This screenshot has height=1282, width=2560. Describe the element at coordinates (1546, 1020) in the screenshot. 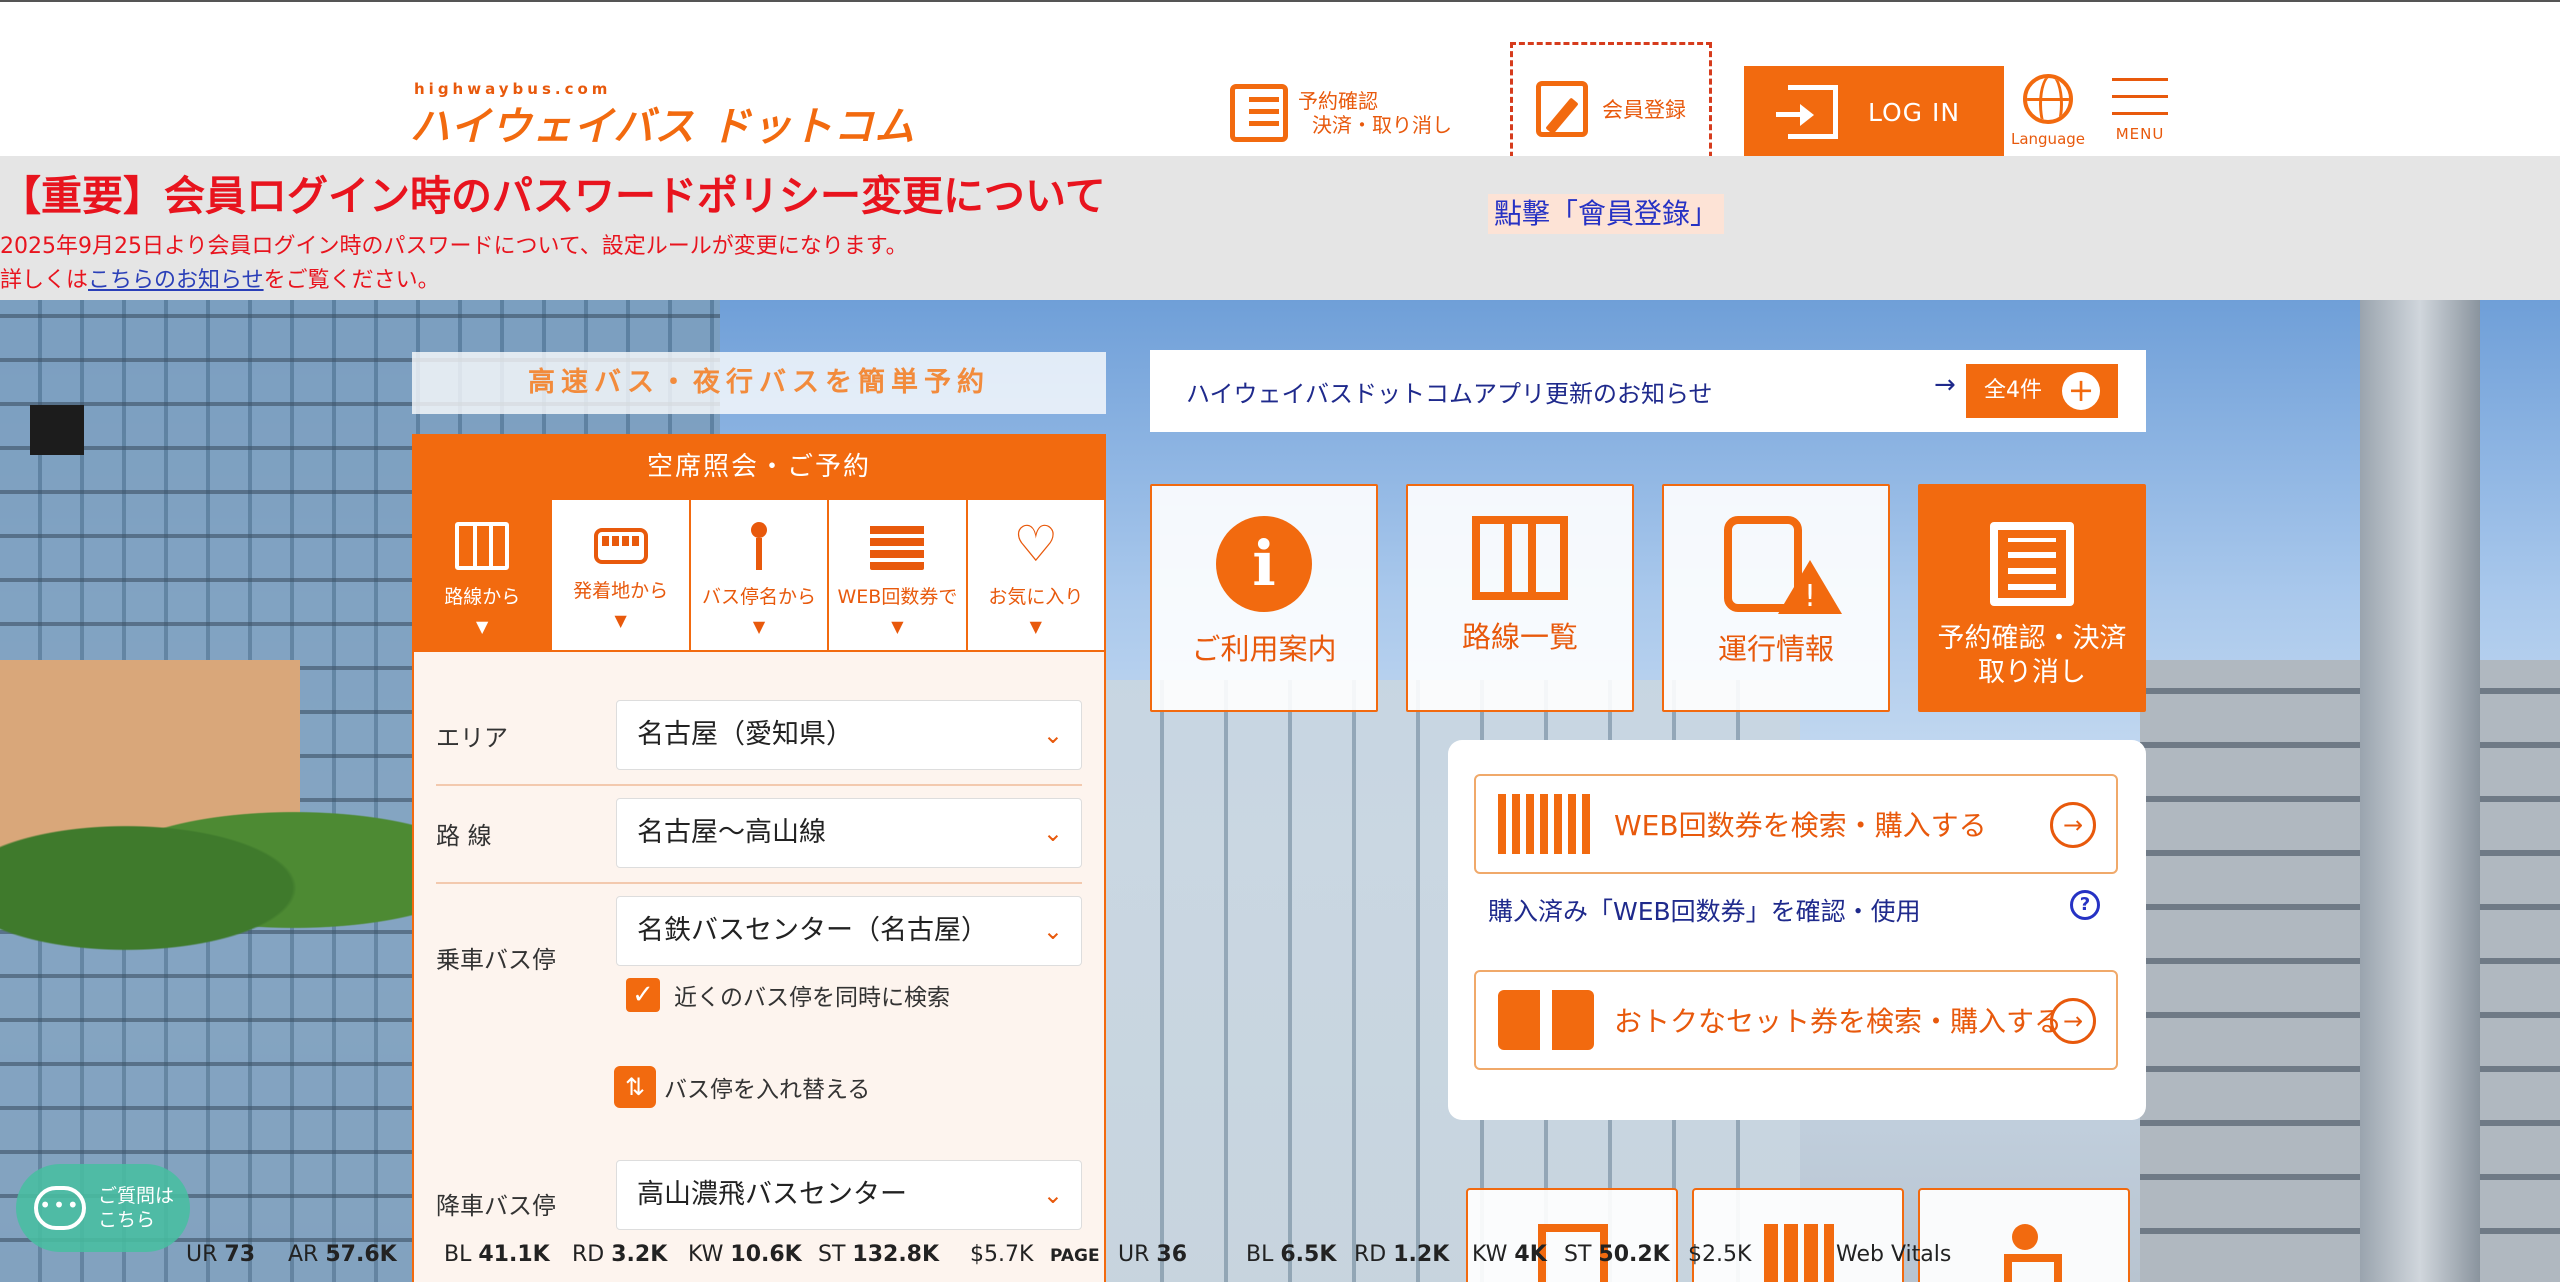

I see `set-ticket-icon` at that location.